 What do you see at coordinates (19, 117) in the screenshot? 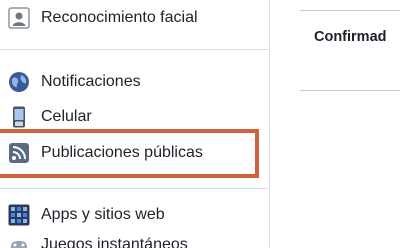
I see `mobile-phone-icon` at bounding box center [19, 117].